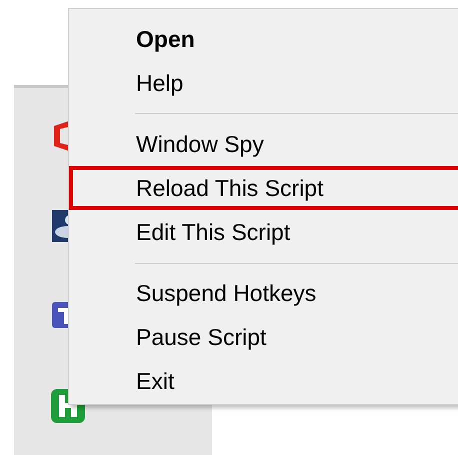 Image resolution: width=458 pixels, height=455 pixels. Describe the element at coordinates (263, 382) in the screenshot. I see `menu-item: Exit` at that location.